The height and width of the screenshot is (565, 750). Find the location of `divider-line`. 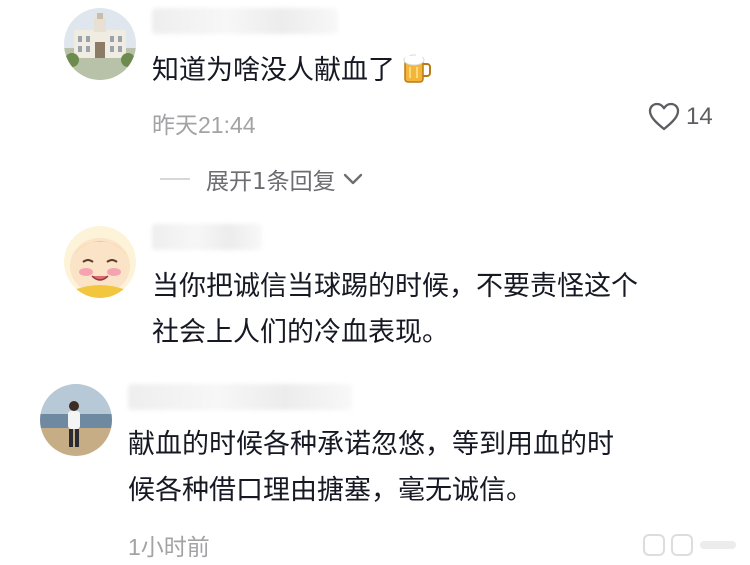

divider-line is located at coordinates (175, 179).